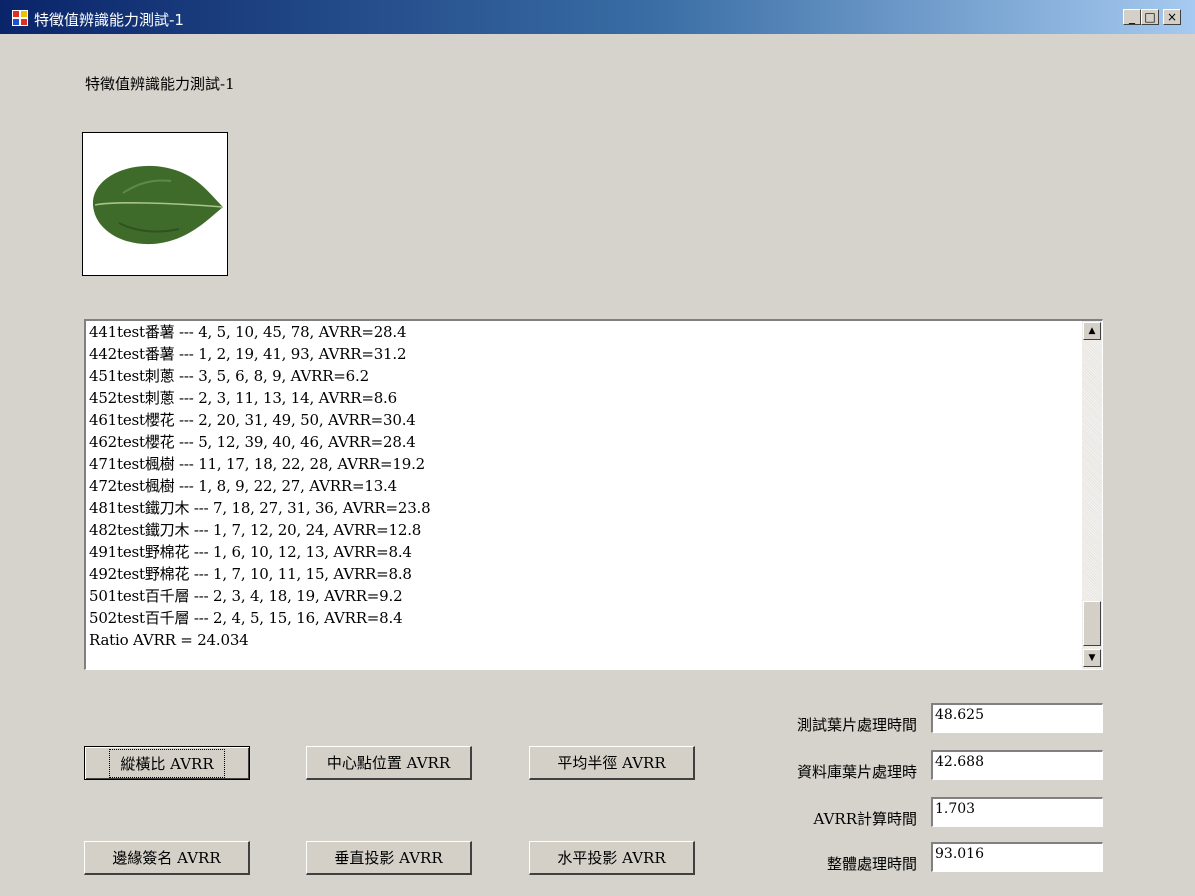 This screenshot has height=896, width=1195. I want to click on total-time-field: 93.016, so click(1017, 857).